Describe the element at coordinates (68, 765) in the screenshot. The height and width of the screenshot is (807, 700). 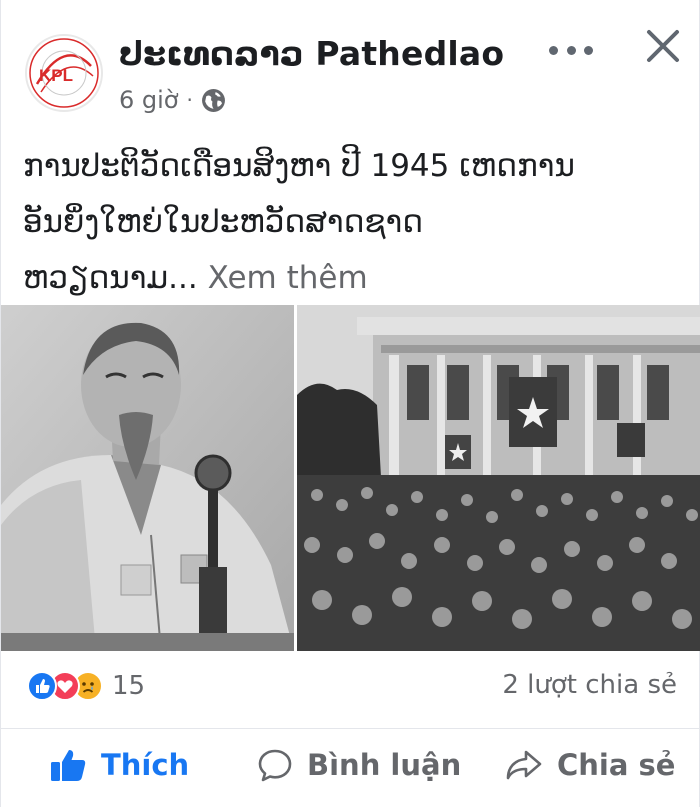
I see `thumbs-up-icon` at that location.